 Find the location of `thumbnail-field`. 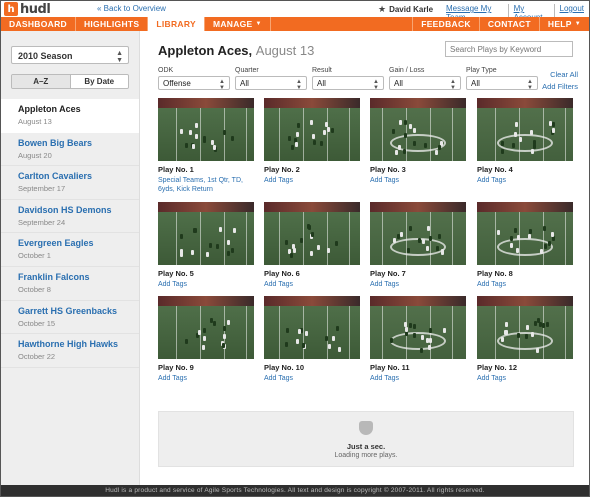

thumbnail-field is located at coordinates (206, 238).